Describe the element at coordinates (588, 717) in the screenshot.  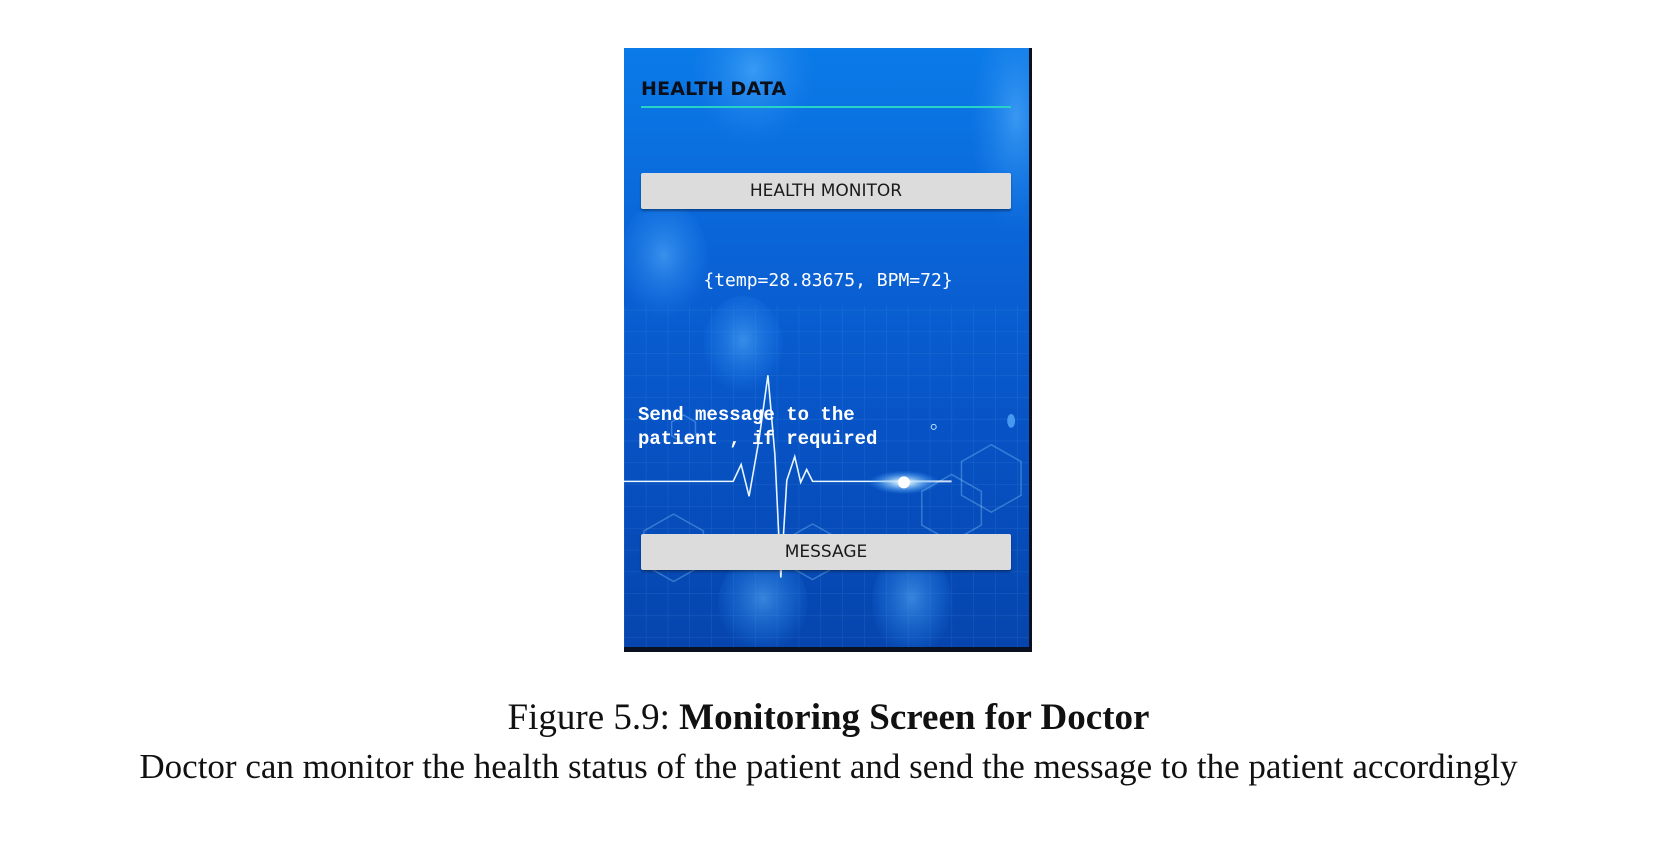
I see `figure-label: Figure 5.9:` at that location.